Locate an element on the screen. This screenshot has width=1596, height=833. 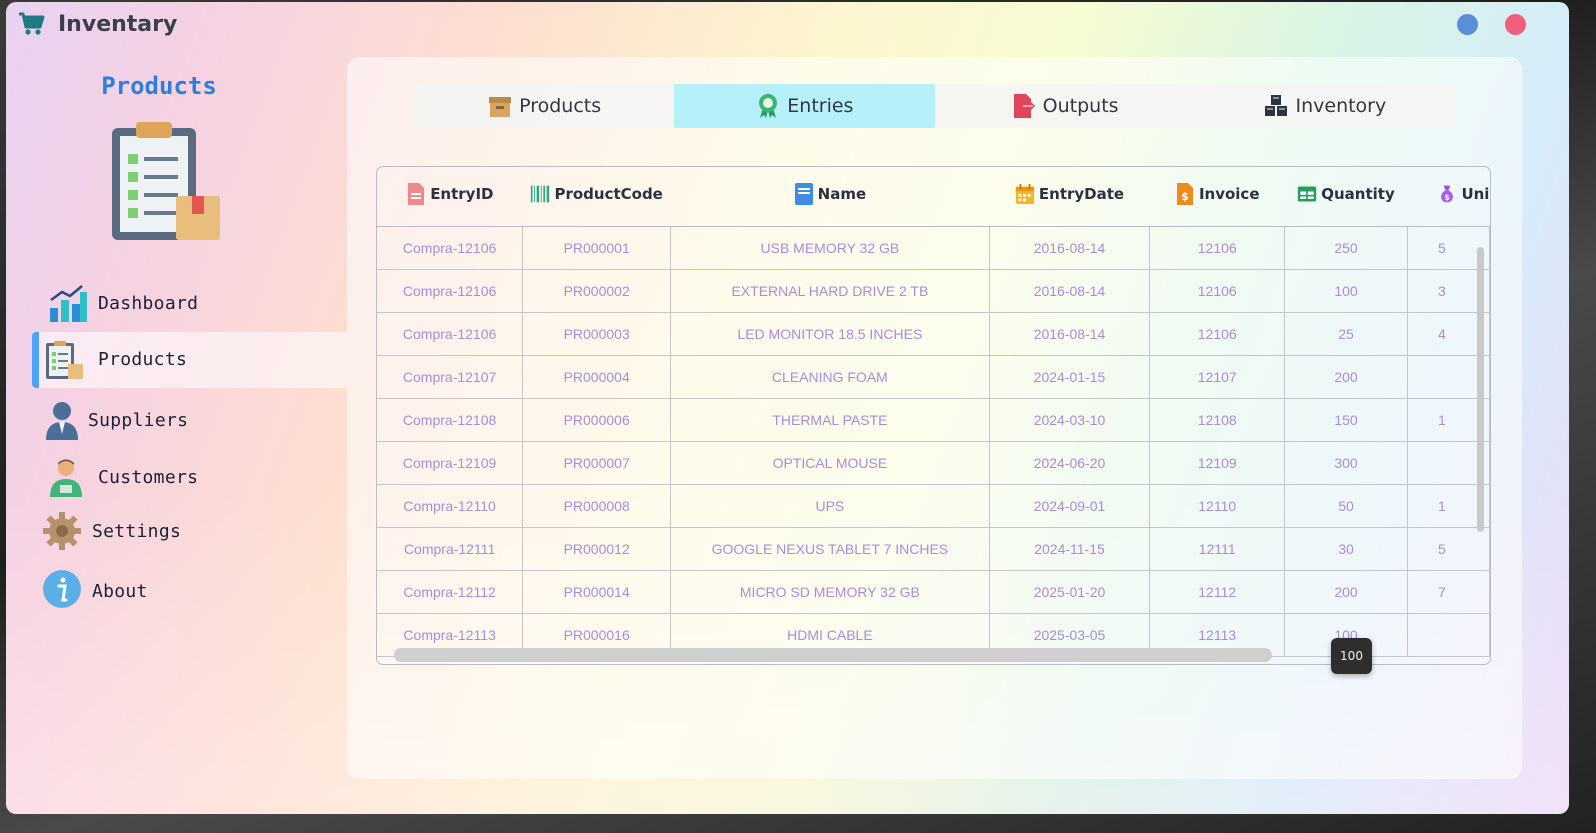
table-cell: 7 is located at coordinates (1448, 592).